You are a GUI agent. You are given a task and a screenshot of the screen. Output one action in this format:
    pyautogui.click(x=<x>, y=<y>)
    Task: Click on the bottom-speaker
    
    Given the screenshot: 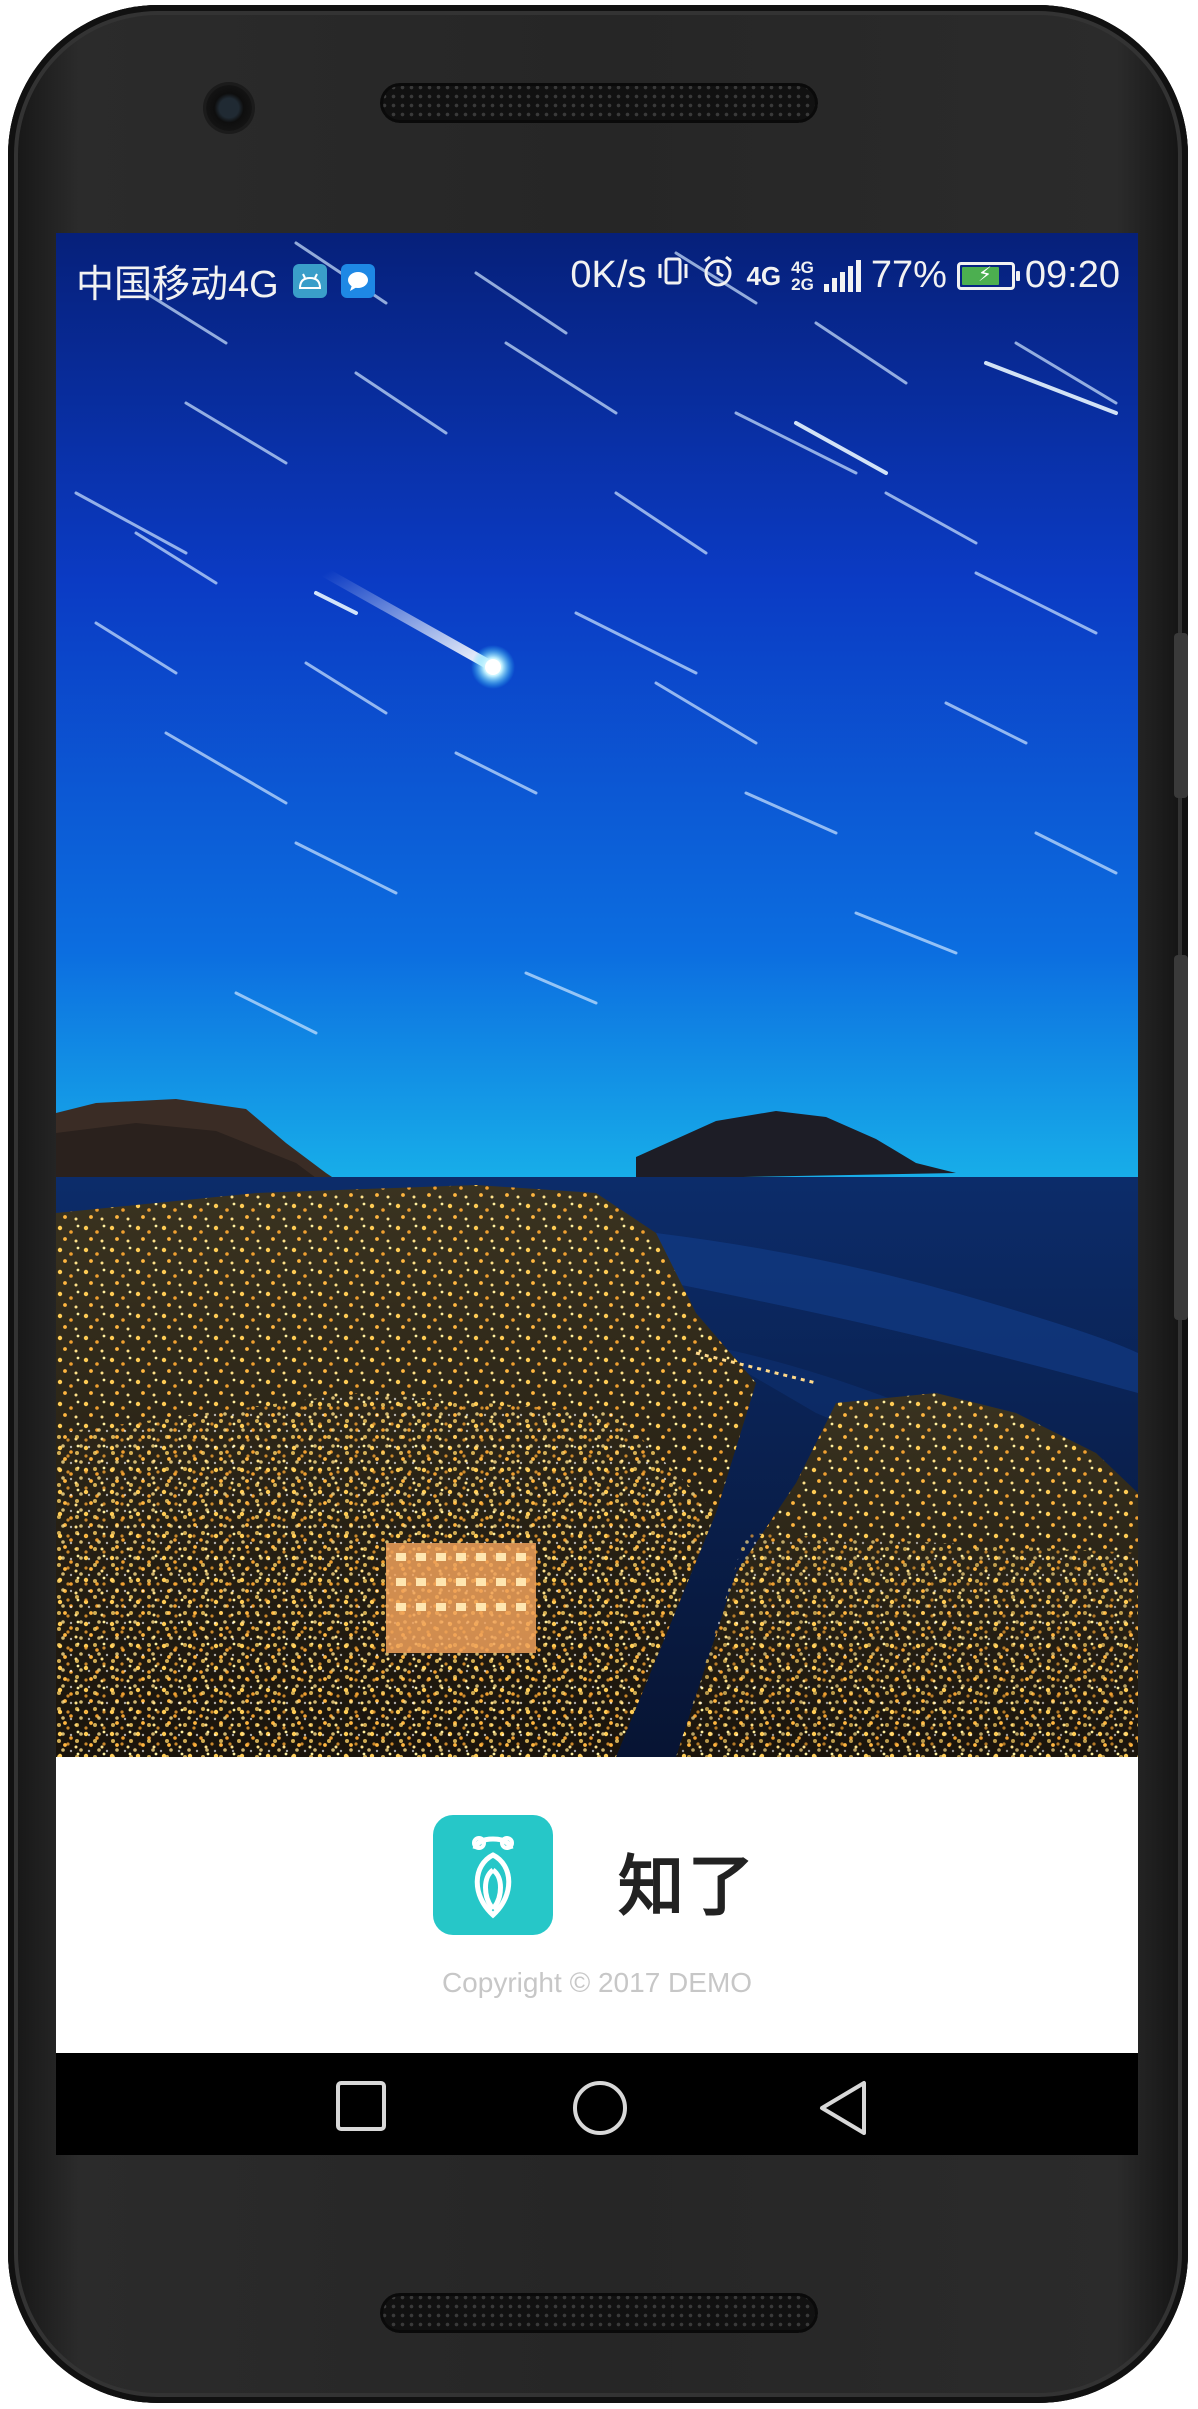 What is the action you would take?
    pyautogui.click(x=599, y=2313)
    